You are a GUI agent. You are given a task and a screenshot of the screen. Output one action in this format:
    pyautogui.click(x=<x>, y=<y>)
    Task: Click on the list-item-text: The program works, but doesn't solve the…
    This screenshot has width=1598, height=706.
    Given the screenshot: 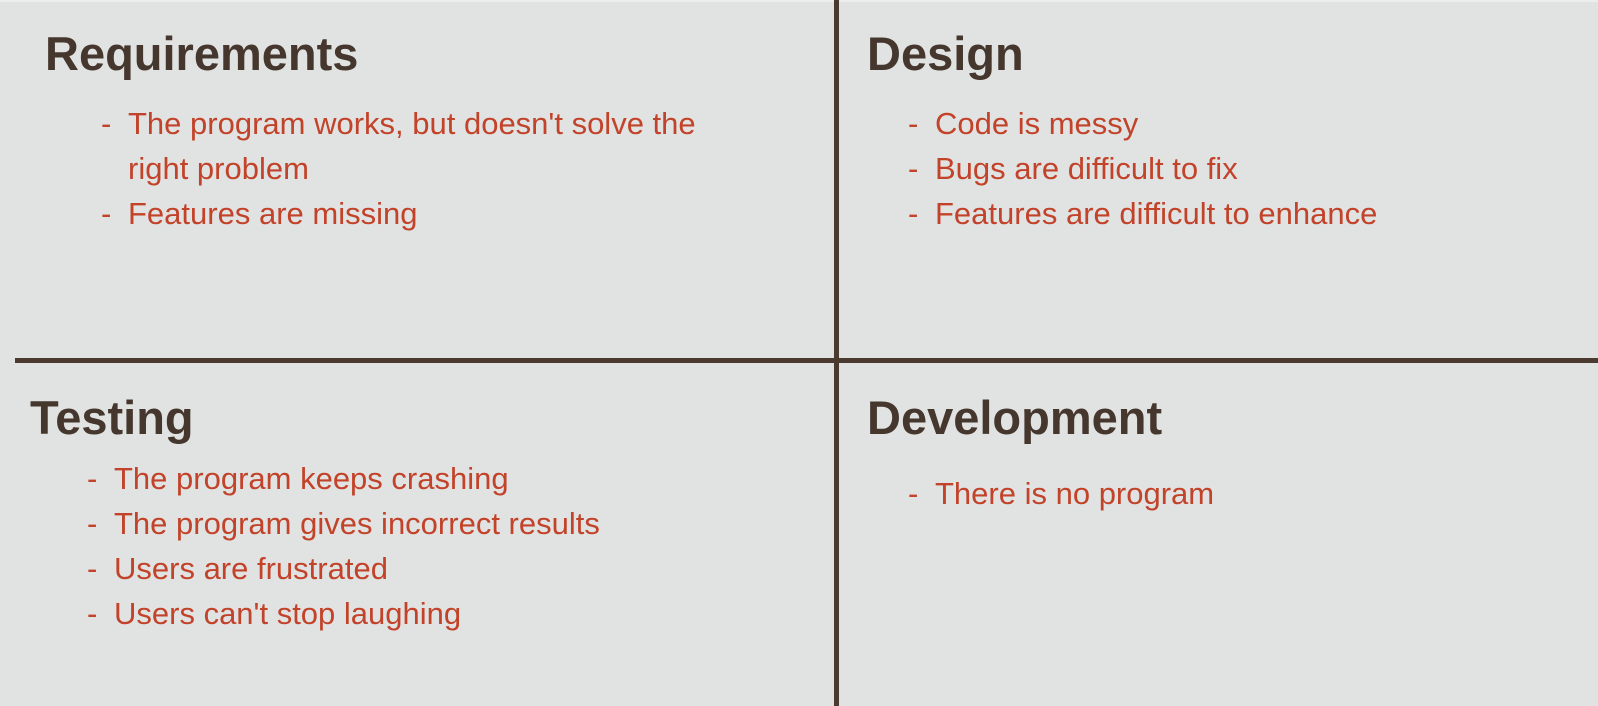 What is the action you would take?
    pyautogui.click(x=412, y=146)
    